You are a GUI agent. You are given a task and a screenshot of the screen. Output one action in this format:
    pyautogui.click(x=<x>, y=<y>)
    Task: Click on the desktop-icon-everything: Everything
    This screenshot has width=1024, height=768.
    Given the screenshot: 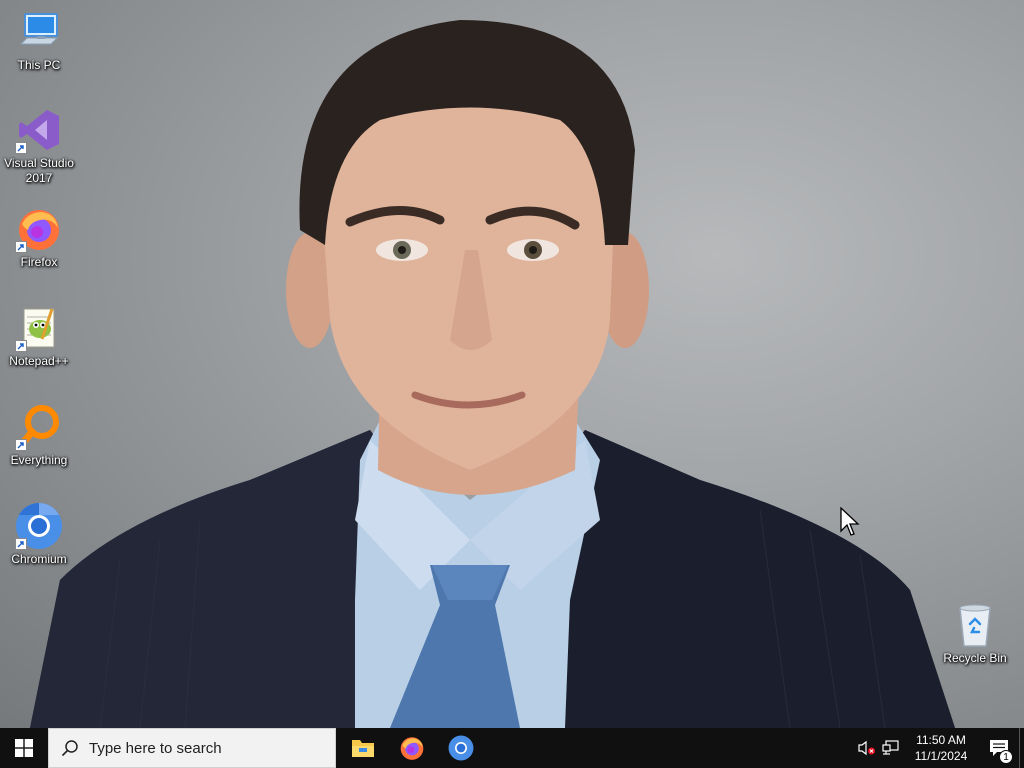 What is the action you would take?
    pyautogui.click(x=39, y=435)
    